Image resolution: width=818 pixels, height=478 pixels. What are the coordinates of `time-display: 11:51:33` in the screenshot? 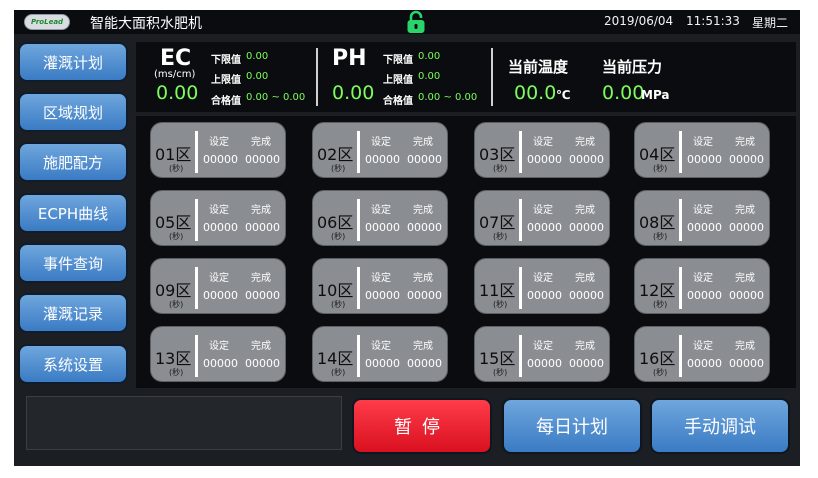 It's located at (713, 21).